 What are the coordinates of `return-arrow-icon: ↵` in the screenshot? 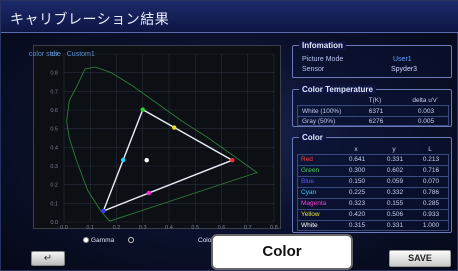 It's located at (48, 258).